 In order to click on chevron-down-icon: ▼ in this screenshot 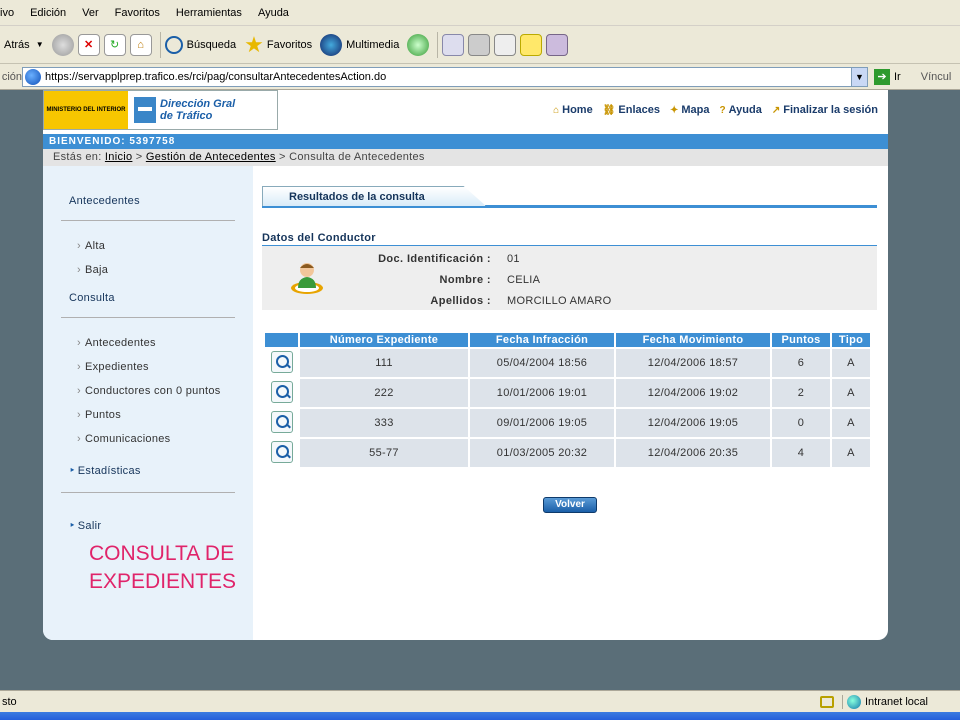, I will do `click(859, 76)`.